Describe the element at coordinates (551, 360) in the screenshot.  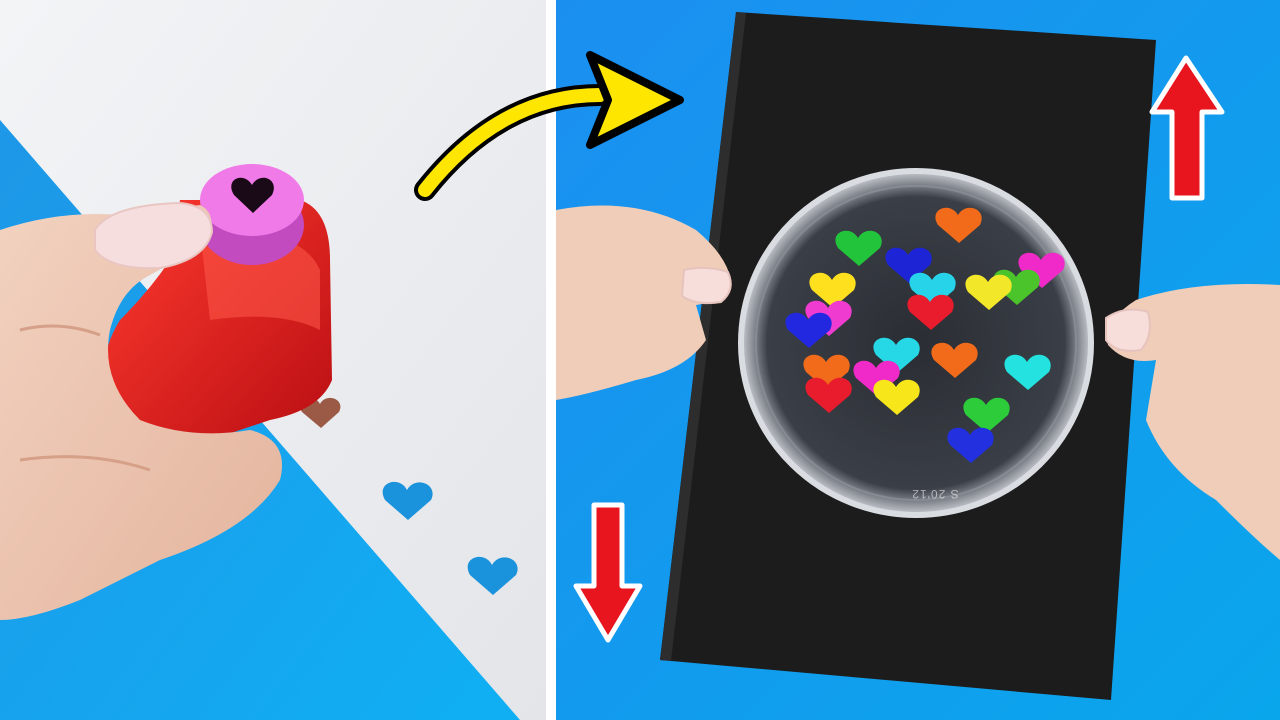
I see `panel-divider` at that location.